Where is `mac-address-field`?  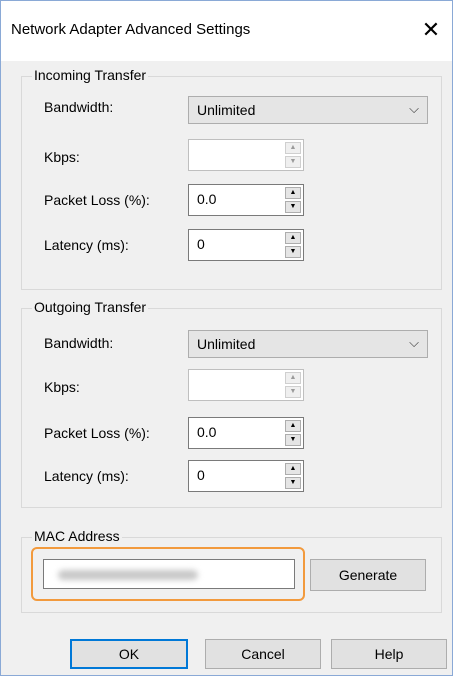
mac-address-field is located at coordinates (169, 574).